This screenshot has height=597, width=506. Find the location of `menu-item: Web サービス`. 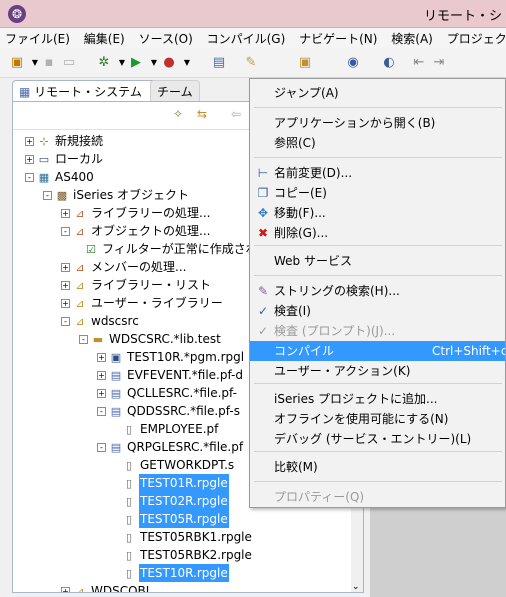

menu-item: Web サービス is located at coordinates (377, 261).